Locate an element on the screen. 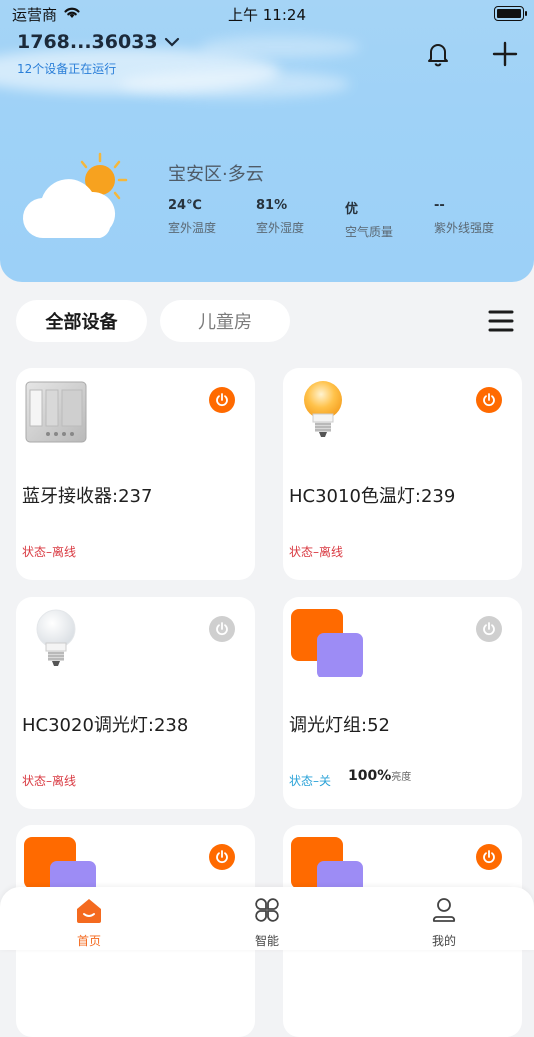 This screenshot has height=1037, width=534. stat-value: 优 is located at coordinates (352, 209).